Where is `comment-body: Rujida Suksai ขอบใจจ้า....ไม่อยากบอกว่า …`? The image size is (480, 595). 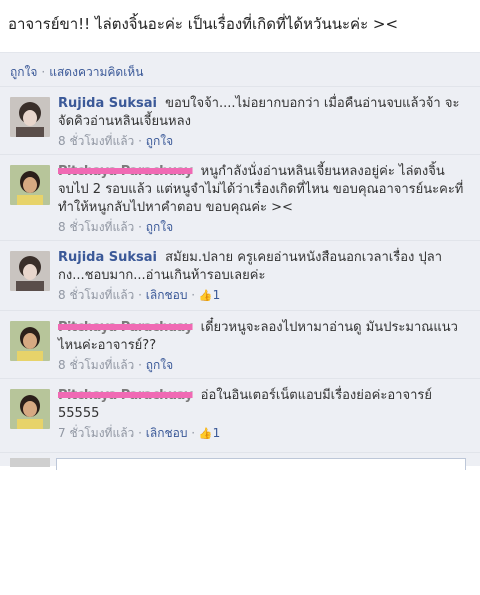
comment-body: Rujida Suksai ขอบใจจ้า....ไม่อยากบอกว่า … is located at coordinates (265, 122).